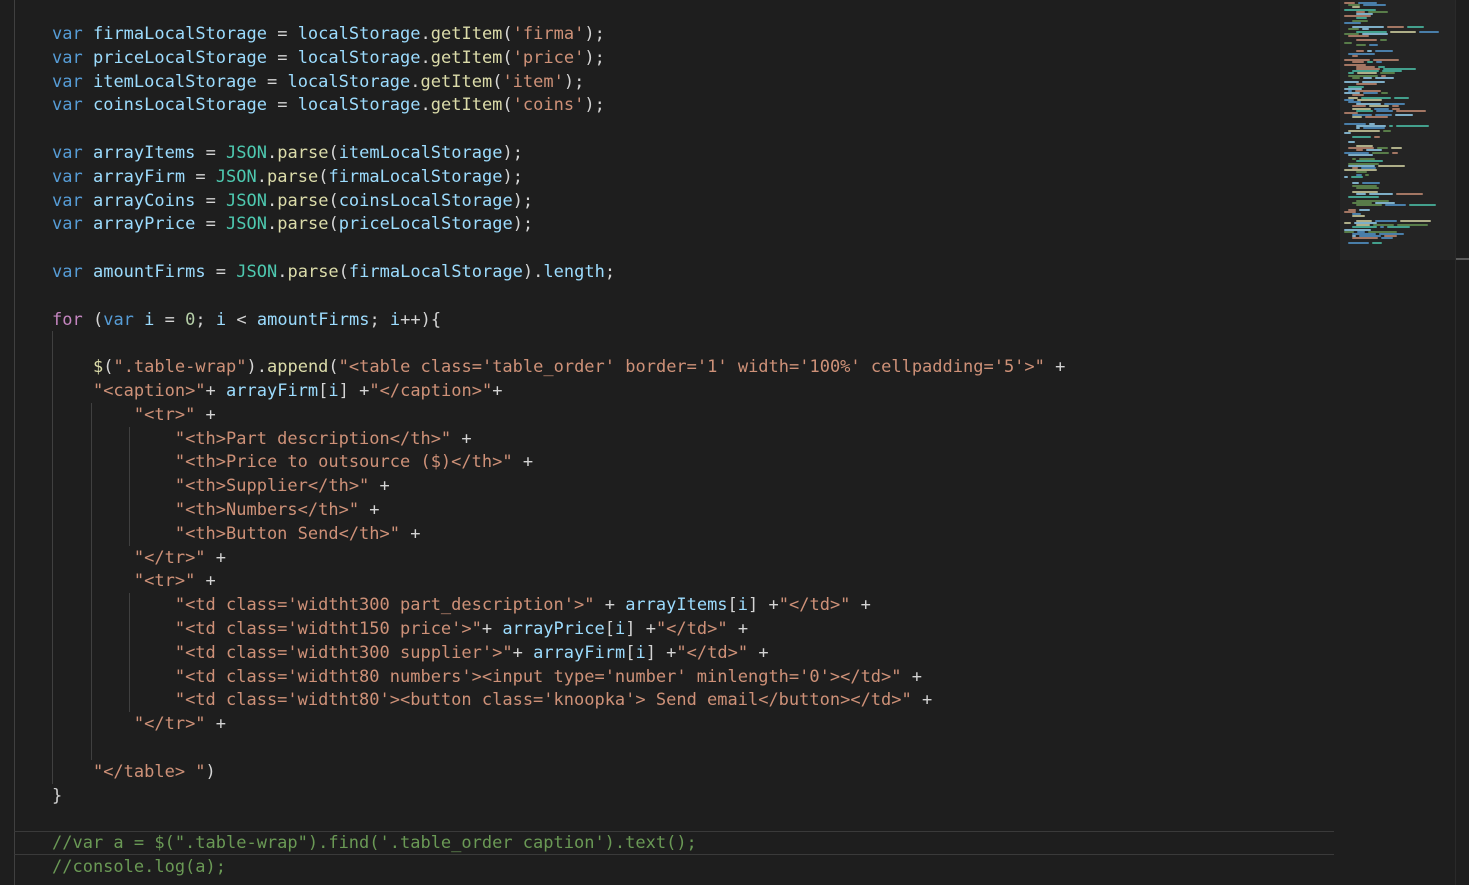  I want to click on scrollbar-thumb-marker, so click(1462, 259).